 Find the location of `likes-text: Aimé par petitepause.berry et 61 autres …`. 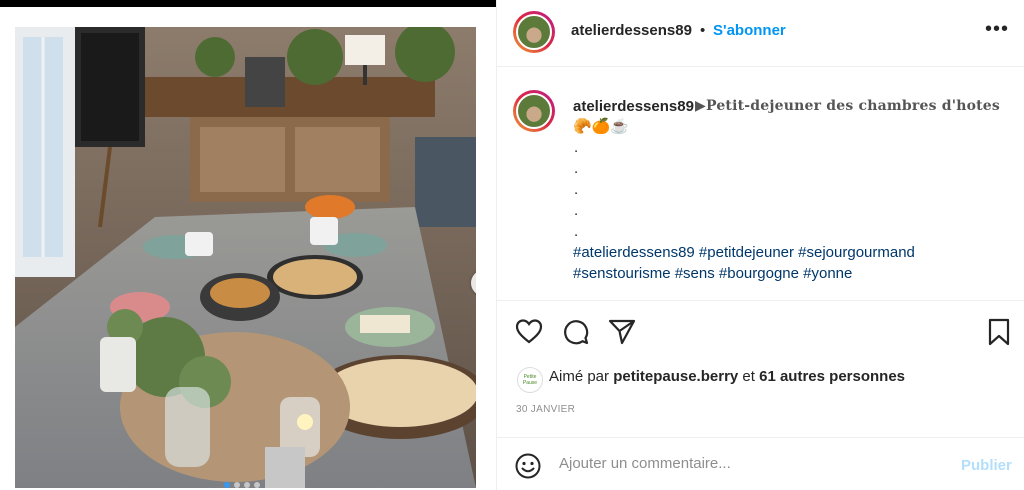

likes-text: Aimé par petitepause.berry et 61 autres … is located at coordinates (727, 376).